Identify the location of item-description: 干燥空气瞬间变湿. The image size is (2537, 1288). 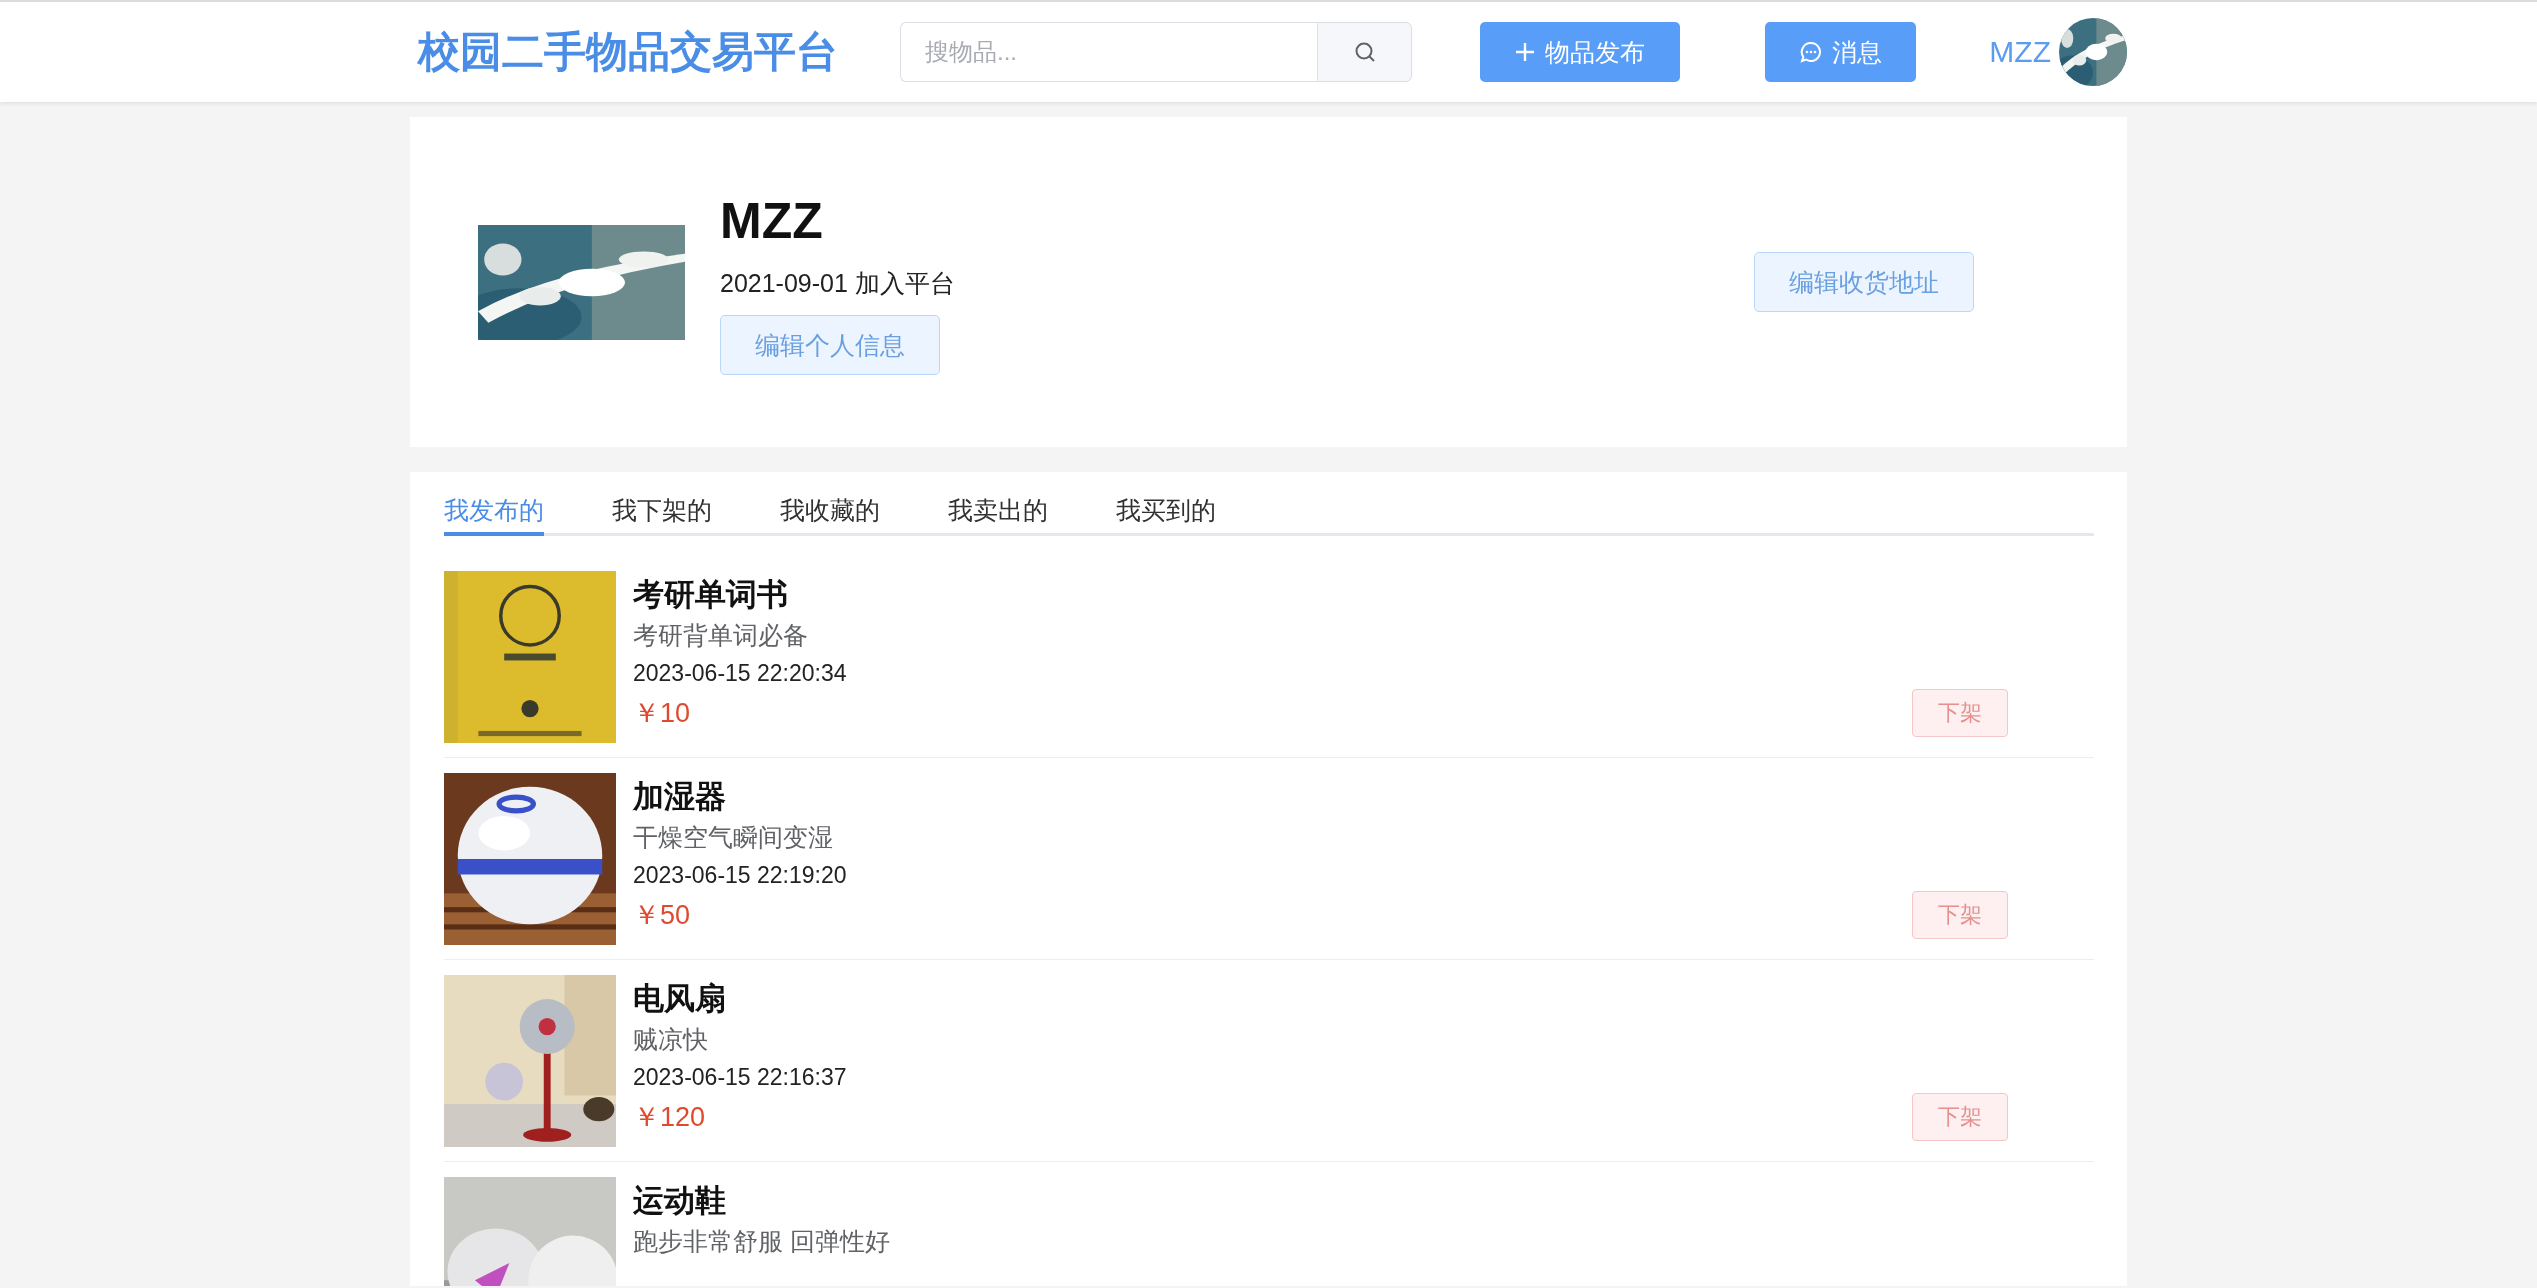
(733, 837).